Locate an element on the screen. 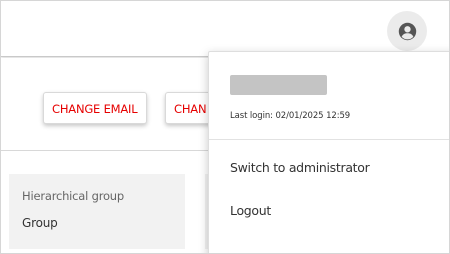 Image resolution: width=450 pixels, height=254 pixels. account-circle-icon is located at coordinates (407, 31).